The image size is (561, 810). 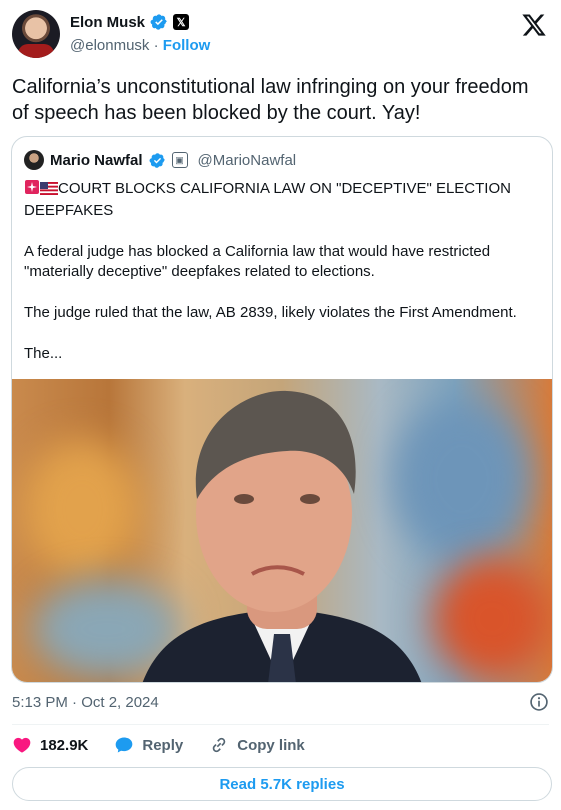 I want to click on action-bar: 182.9K Reply Copy link, so click(x=171, y=745).